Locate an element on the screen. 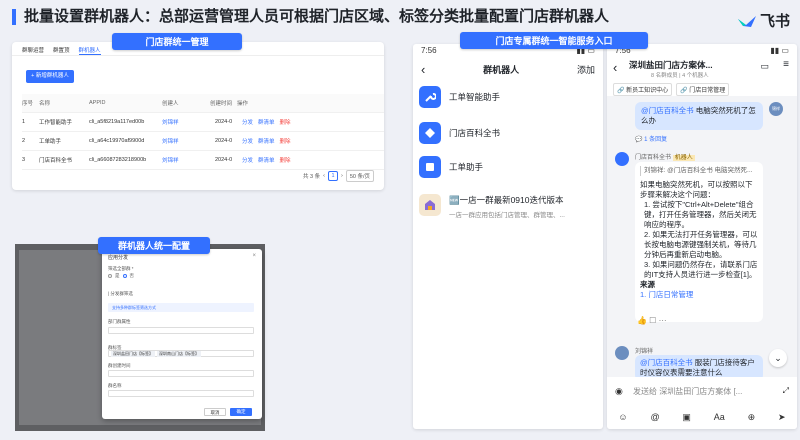  tag-chip: 深圳南山门店【标签】 is located at coordinates (179, 353).